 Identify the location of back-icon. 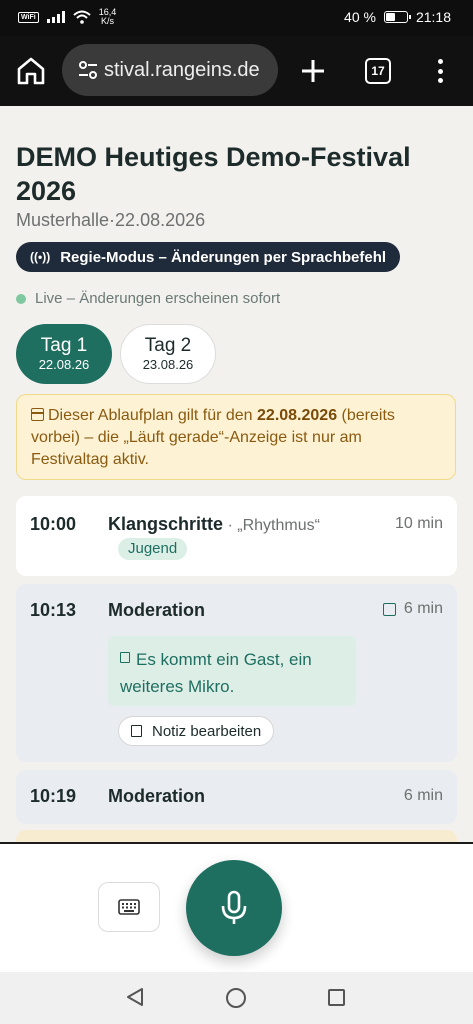
(135, 997).